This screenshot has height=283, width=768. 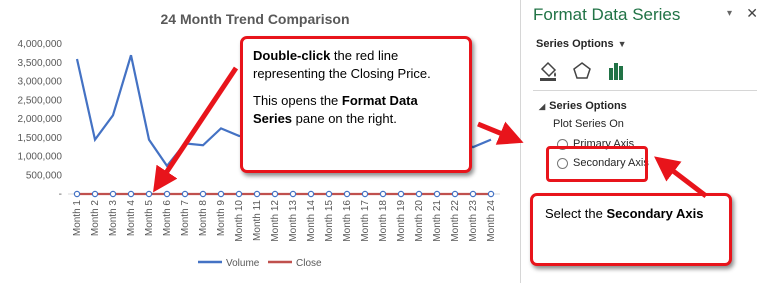 I want to click on x-tick-label: Month 16, so click(x=347, y=221).